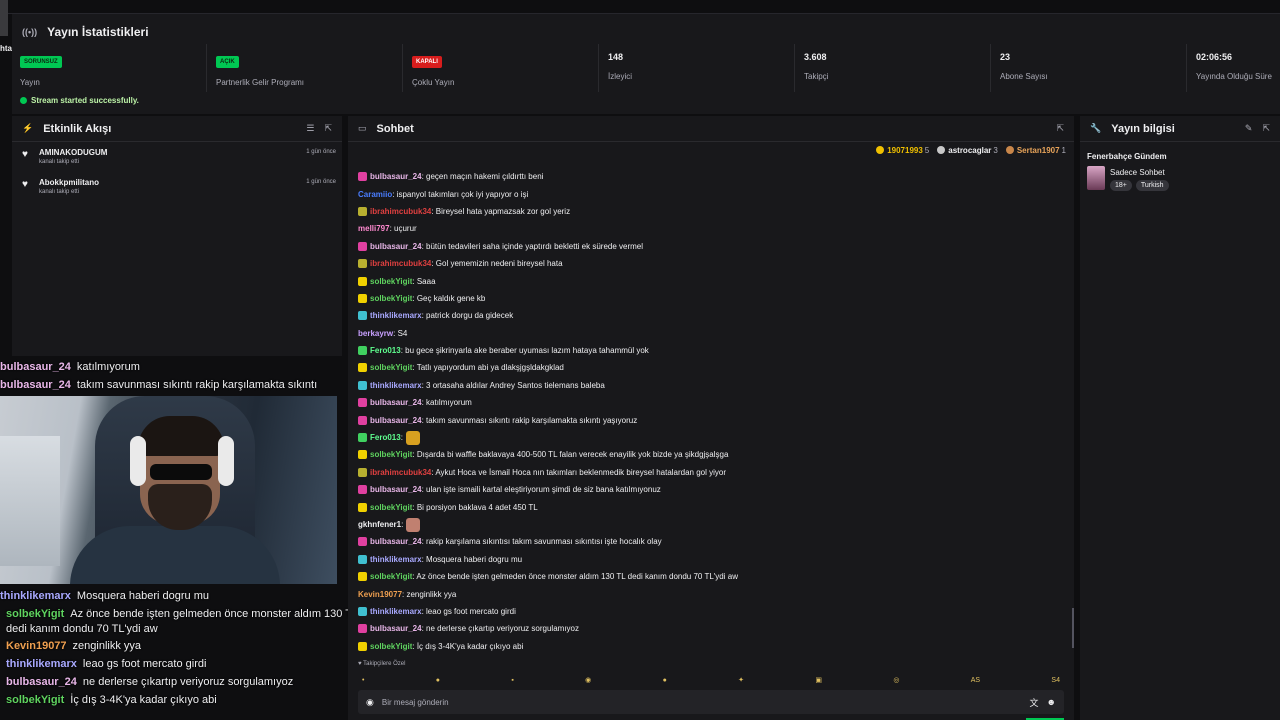 The width and height of the screenshot is (1280, 720). Describe the element at coordinates (1051, 702) in the screenshot. I see `emoji-icon: ☻` at that location.